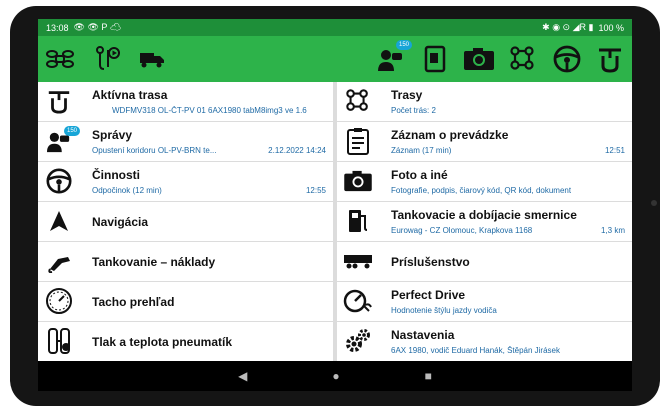  What do you see at coordinates (162, 342) in the screenshot?
I see `menu-item-title: Tlak a teplota pneumatík` at bounding box center [162, 342].